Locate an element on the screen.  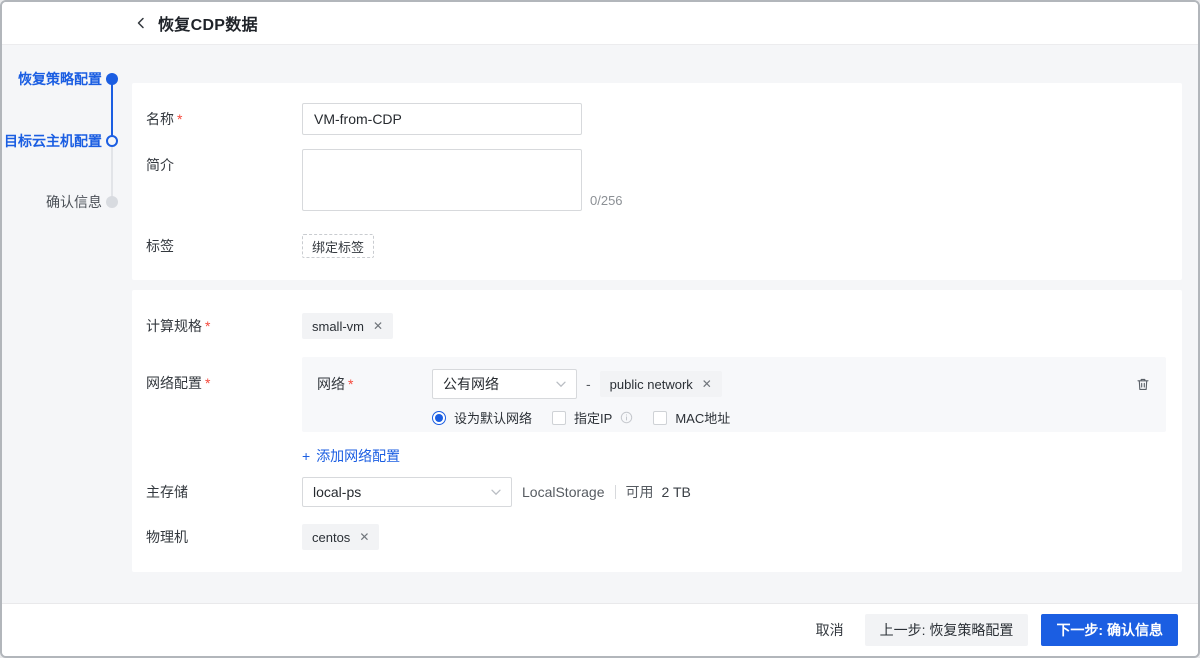
divider is located at coordinates (615, 492).